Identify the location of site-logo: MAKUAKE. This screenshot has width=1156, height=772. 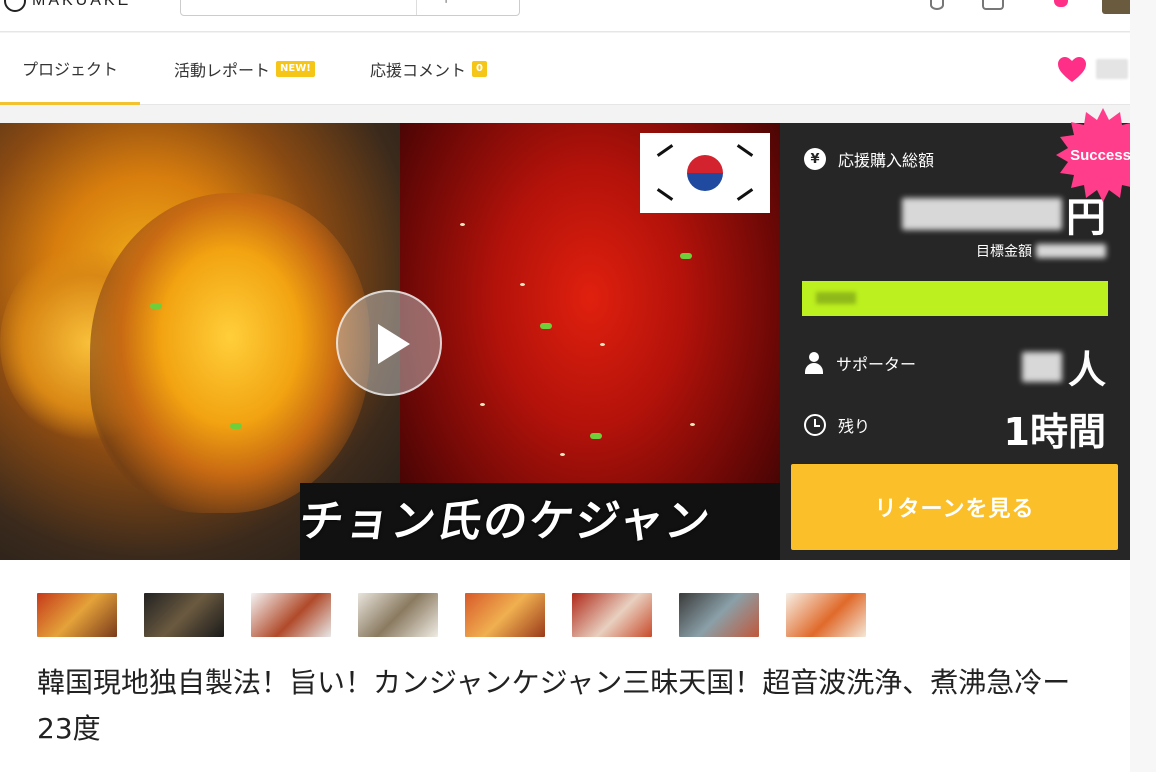
(67, 6).